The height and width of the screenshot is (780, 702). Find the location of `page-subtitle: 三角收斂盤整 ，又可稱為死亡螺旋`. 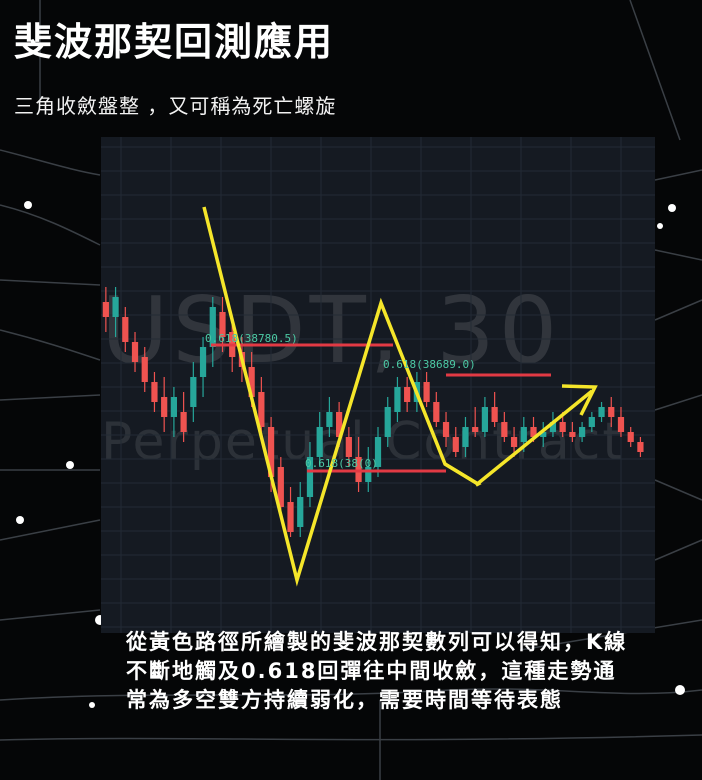

page-subtitle: 三角收斂盤整 ，又可稱為死亡螺旋 is located at coordinates (175, 106).